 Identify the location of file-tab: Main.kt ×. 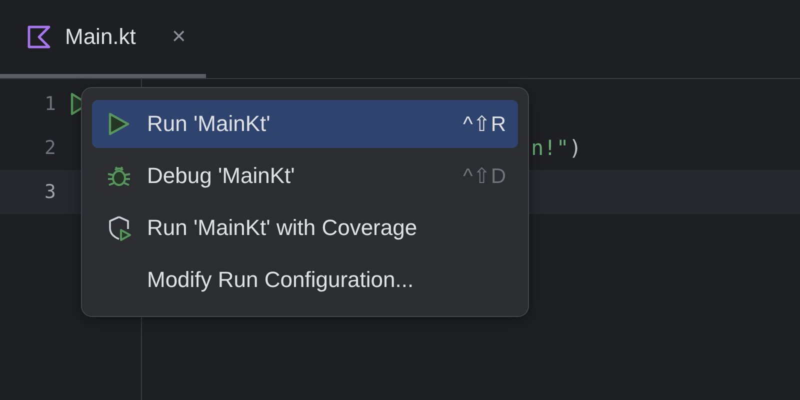
(103, 39).